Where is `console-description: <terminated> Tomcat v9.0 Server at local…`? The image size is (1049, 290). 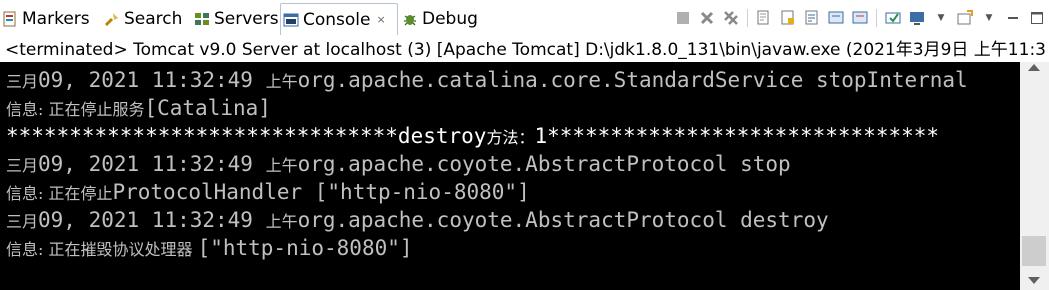 console-description: <terminated> Tomcat v9.0 Server at local… is located at coordinates (524, 50).